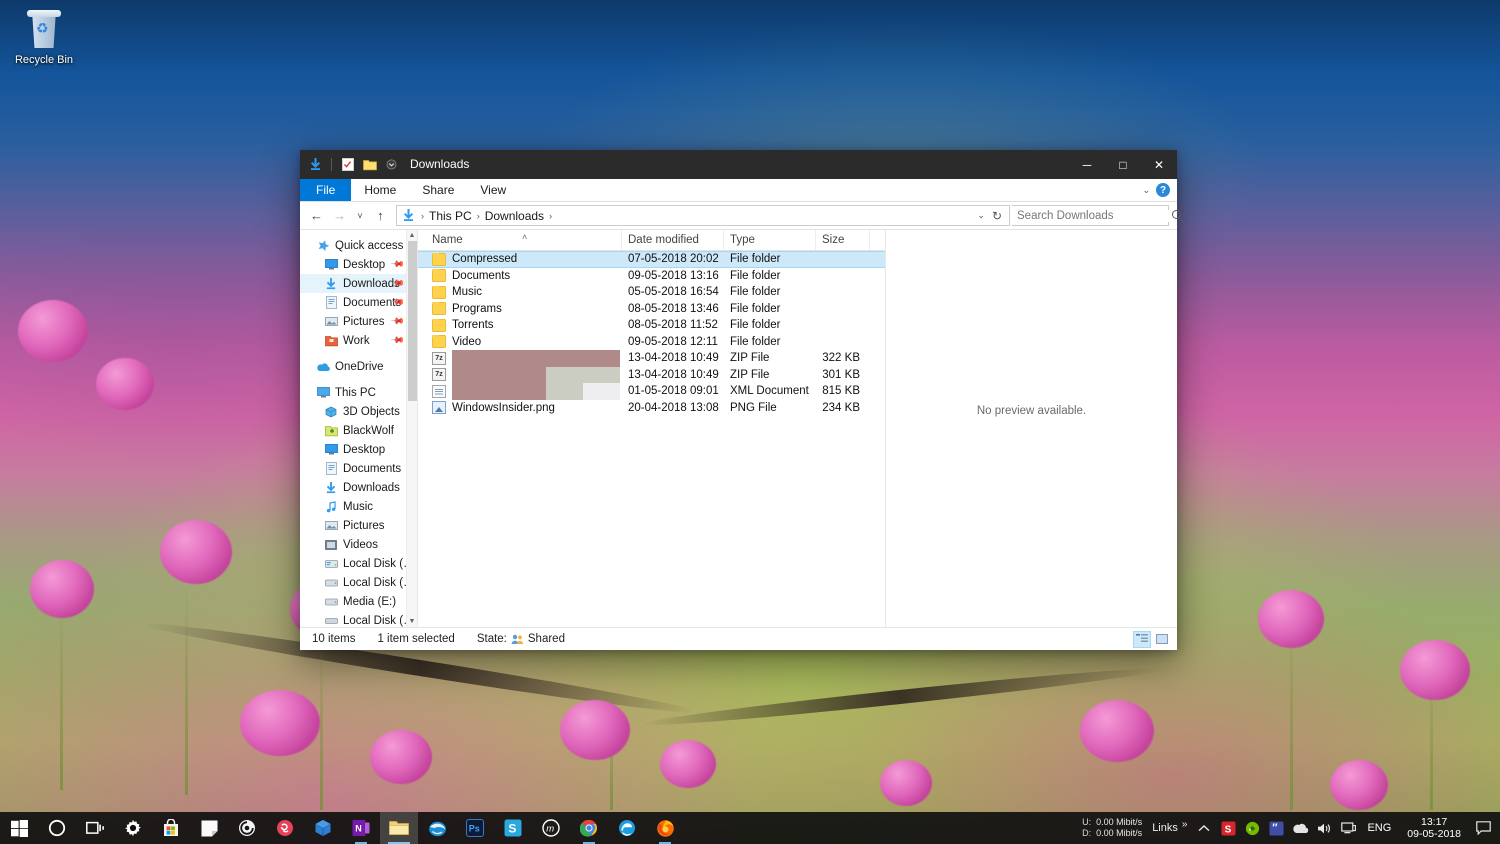 This screenshot has height=844, width=1500. Describe the element at coordinates (1152, 639) in the screenshot. I see `view-mode-buttons` at that location.